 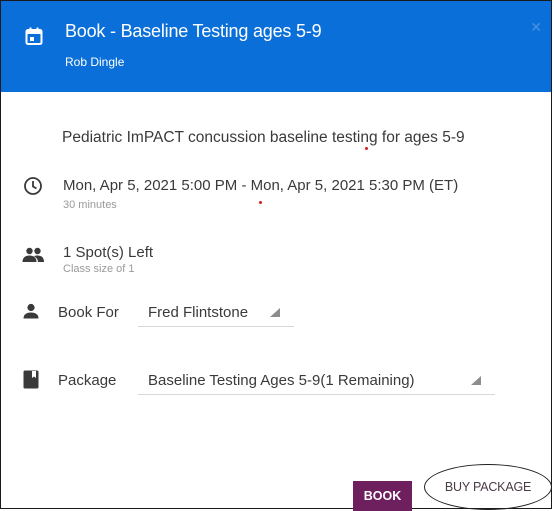 I want to click on book-for-value: Fred Flintstone, so click(x=198, y=312).